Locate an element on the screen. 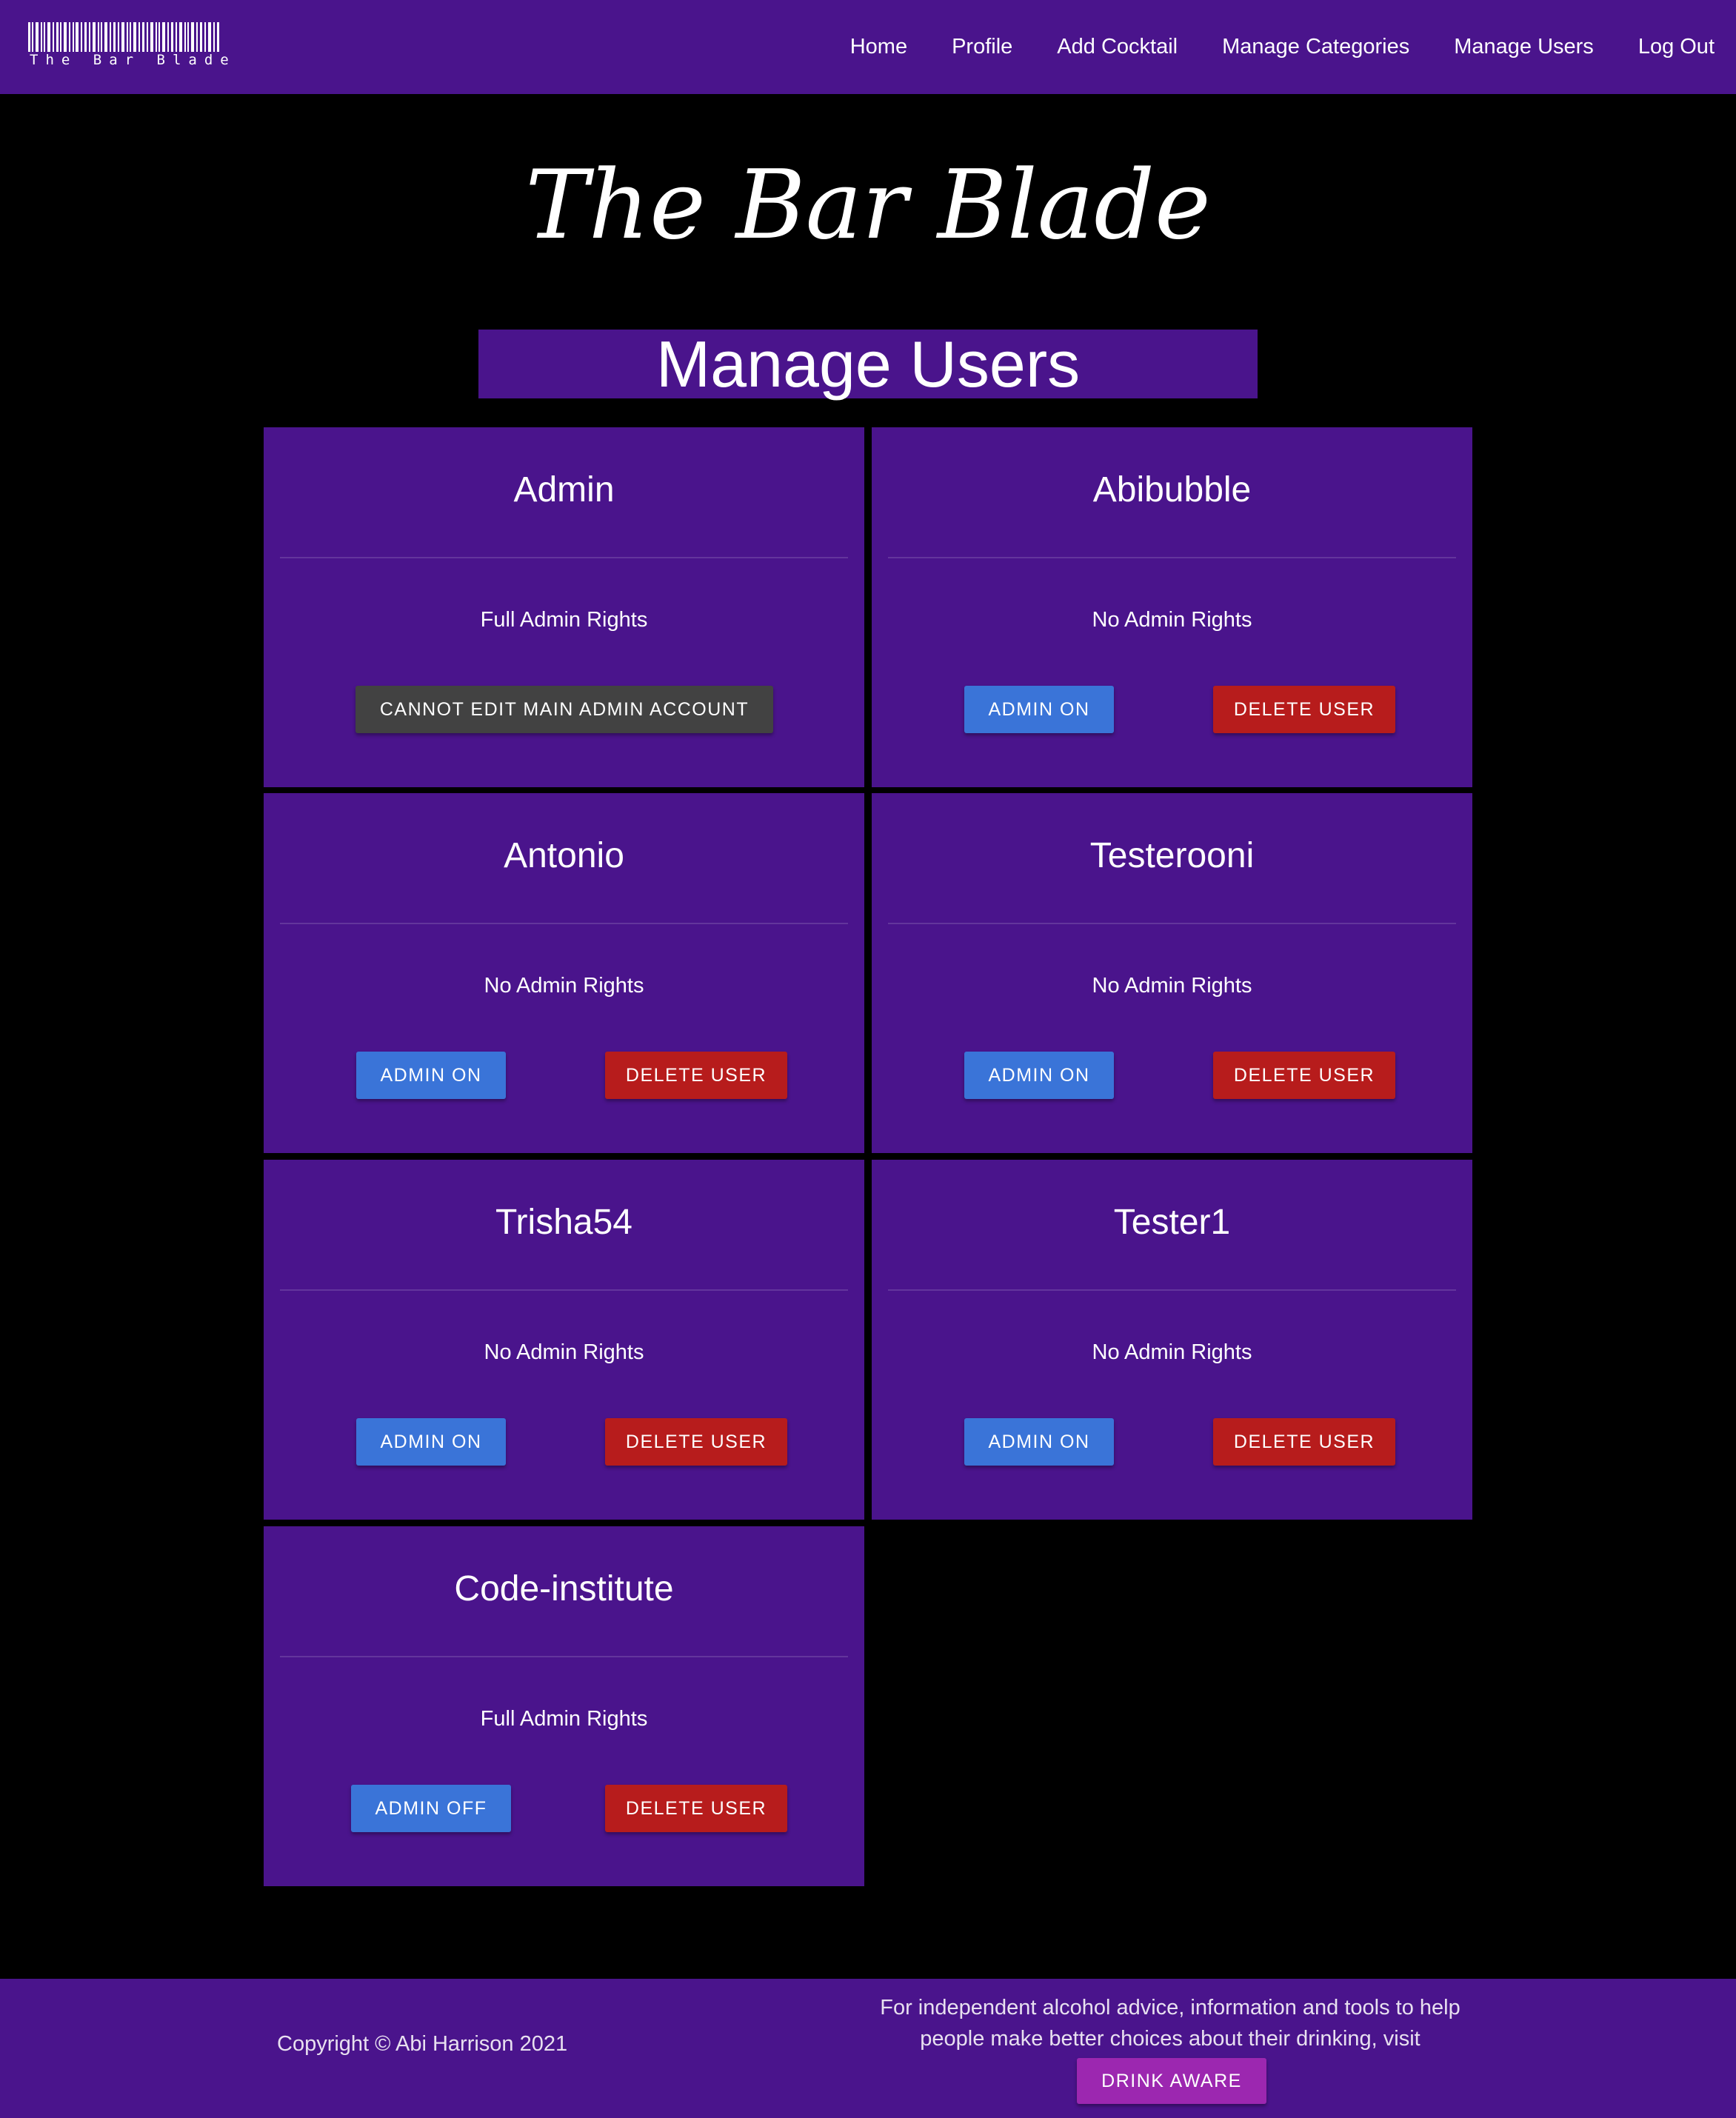  user-name: Tester1 is located at coordinates (1172, 1222).